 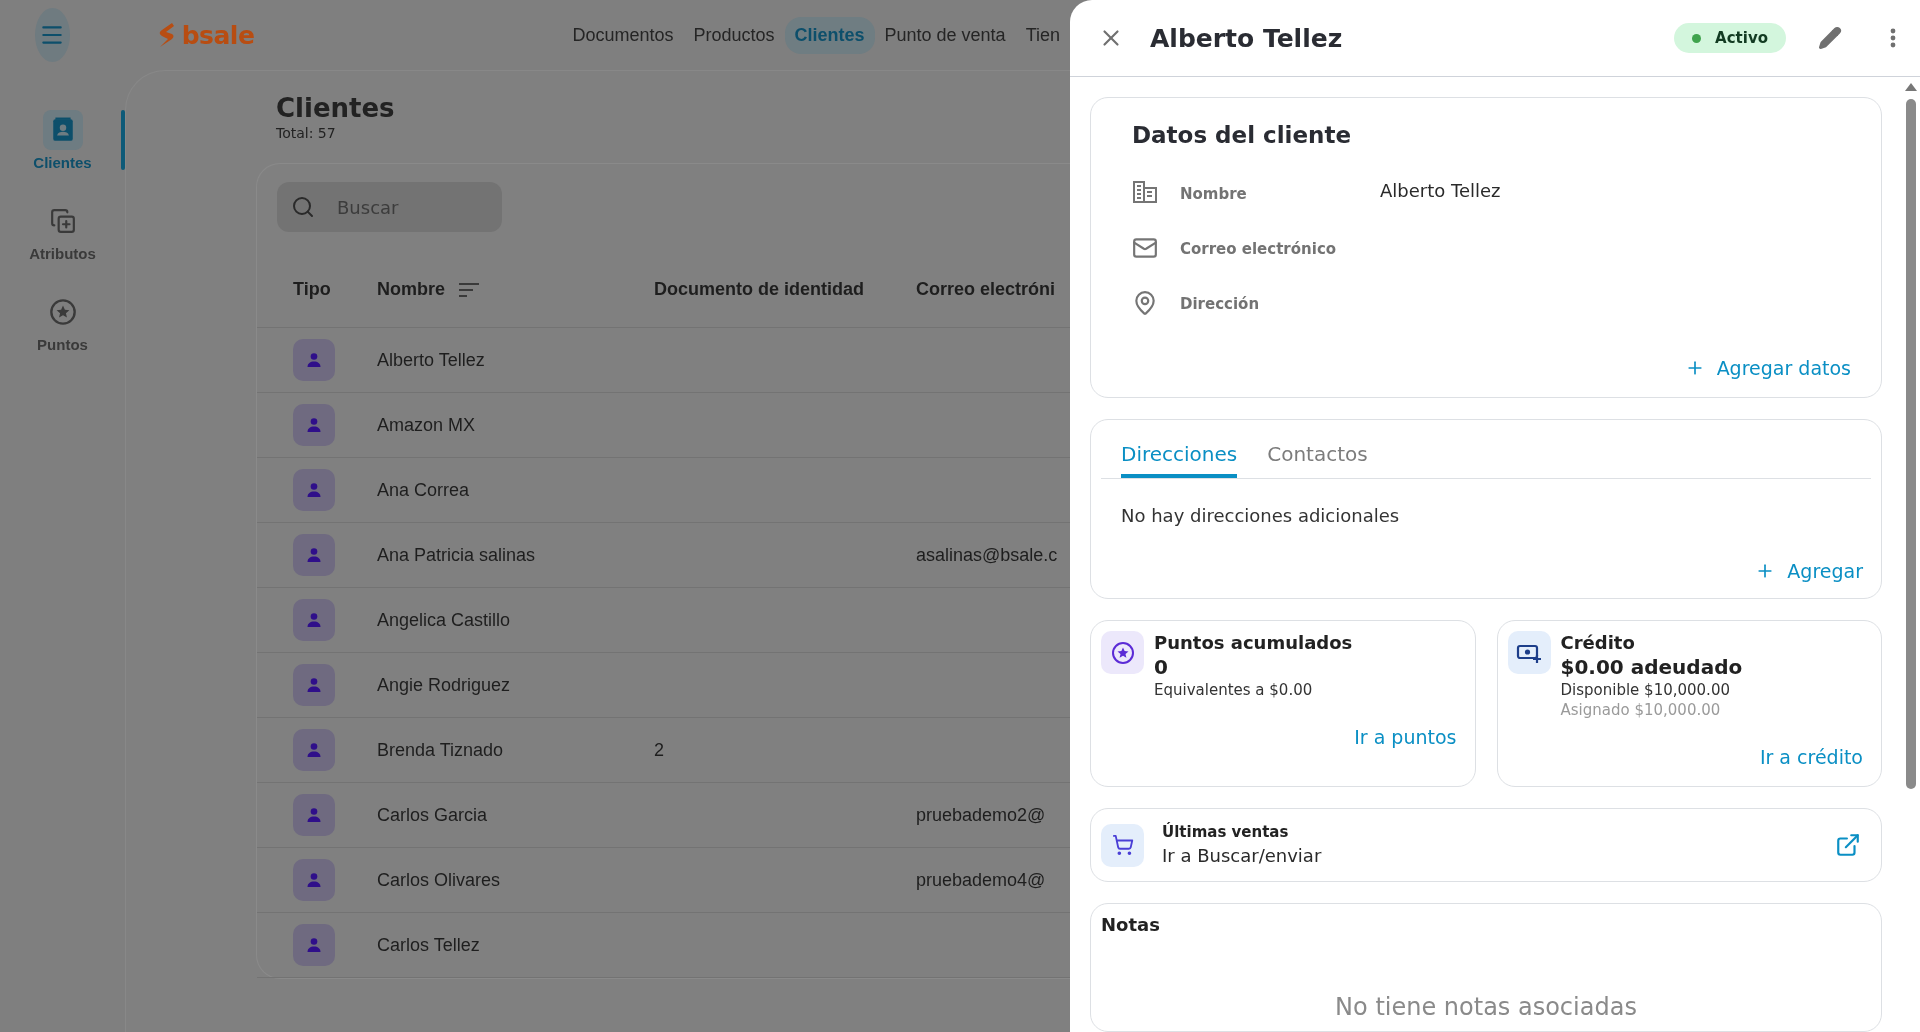 What do you see at coordinates (1645, 690) in the screenshot?
I see `credit-available: Disponible $10,000.00` at bounding box center [1645, 690].